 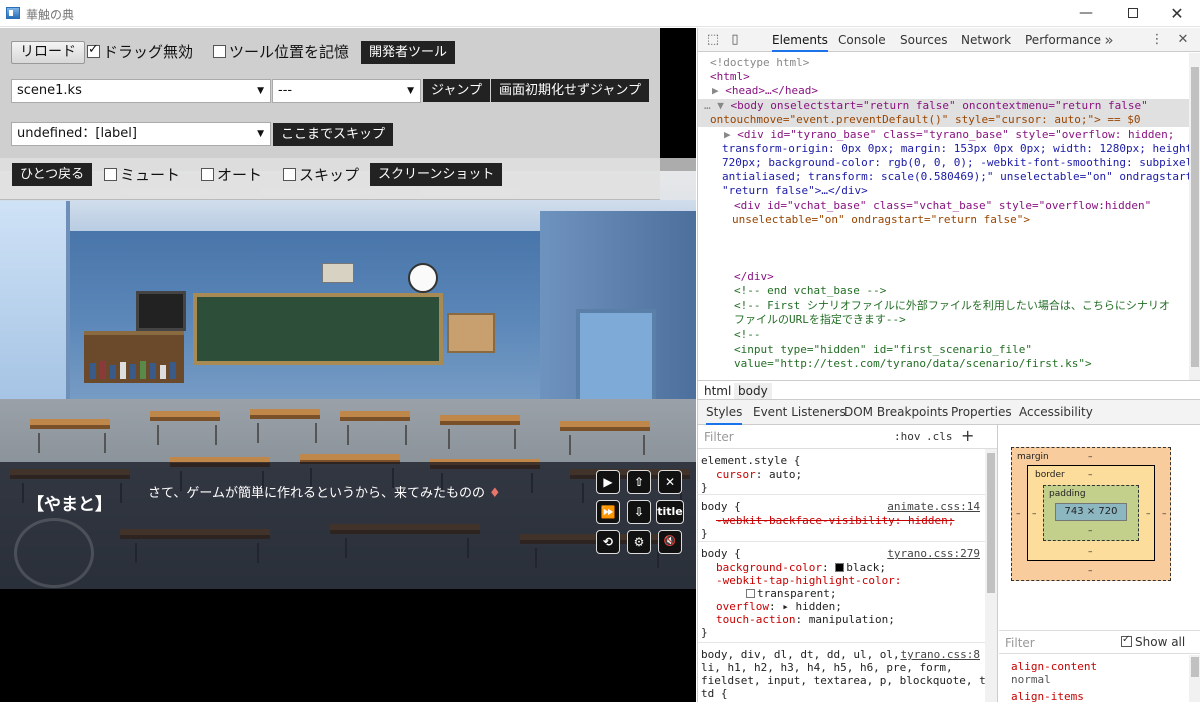 What do you see at coordinates (1109, 40) in the screenshot?
I see `more-tabs-icon: »` at bounding box center [1109, 40].